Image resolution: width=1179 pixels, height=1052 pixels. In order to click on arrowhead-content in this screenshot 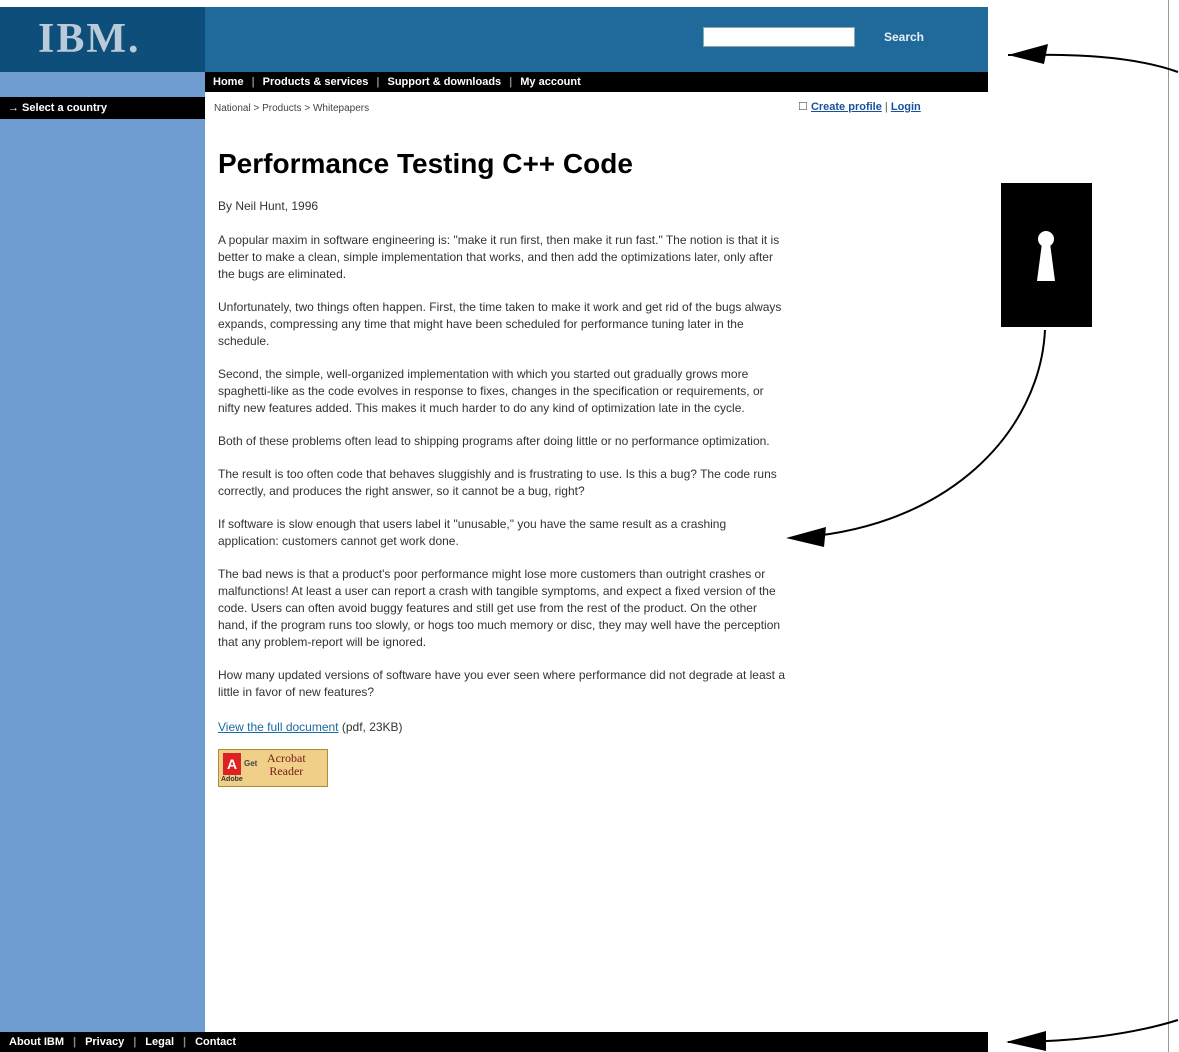, I will do `click(806, 537)`.